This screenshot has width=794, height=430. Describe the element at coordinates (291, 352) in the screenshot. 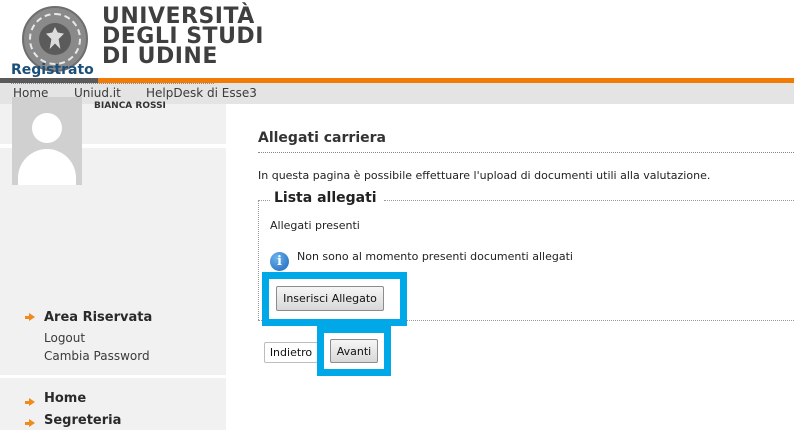

I see `back-button: Indietro` at that location.